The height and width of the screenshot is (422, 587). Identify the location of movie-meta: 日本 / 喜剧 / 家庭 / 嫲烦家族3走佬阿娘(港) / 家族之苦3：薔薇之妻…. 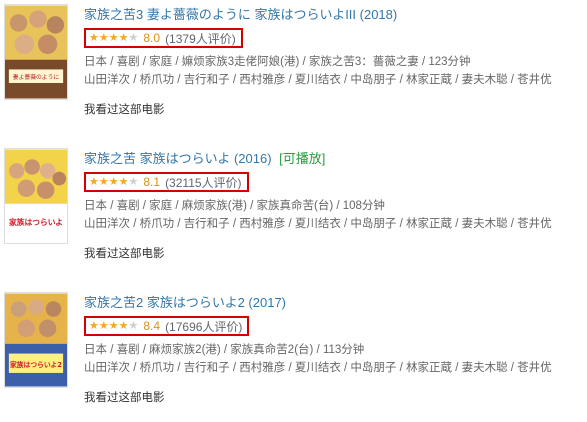
(277, 62).